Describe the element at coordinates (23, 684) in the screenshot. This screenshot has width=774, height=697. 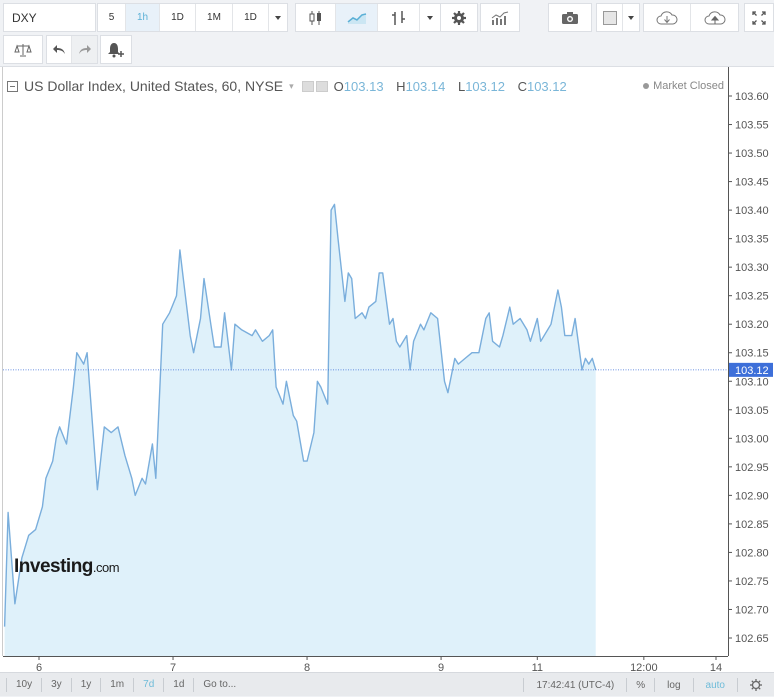
I see `range-10y: 10y` at that location.